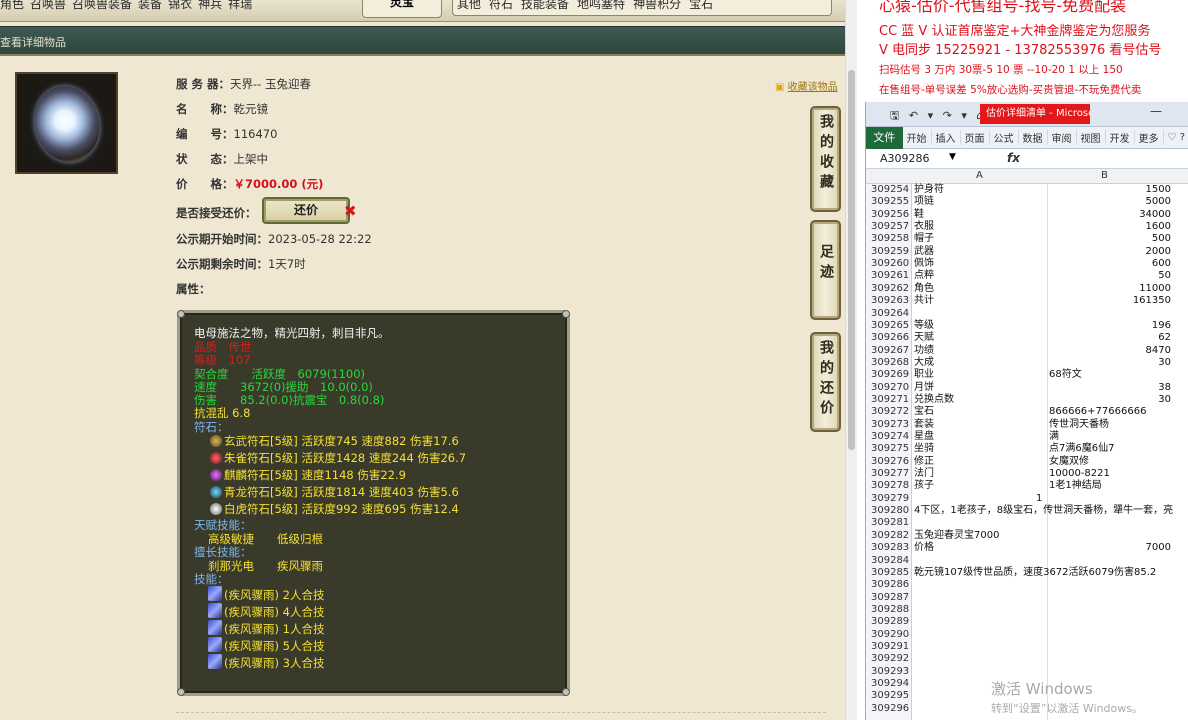  I want to click on cell-b: 满, so click(1110, 437).